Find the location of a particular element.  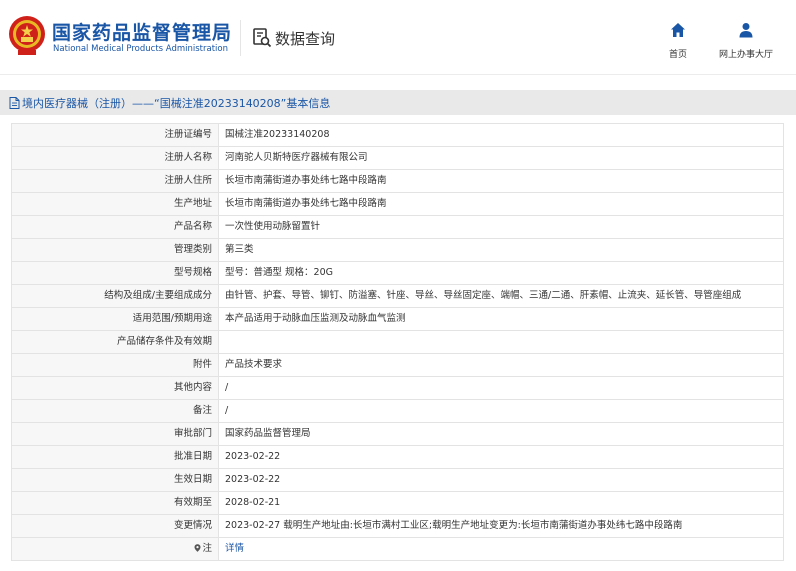

row-value: 国械注准20233140208 is located at coordinates (501, 135).